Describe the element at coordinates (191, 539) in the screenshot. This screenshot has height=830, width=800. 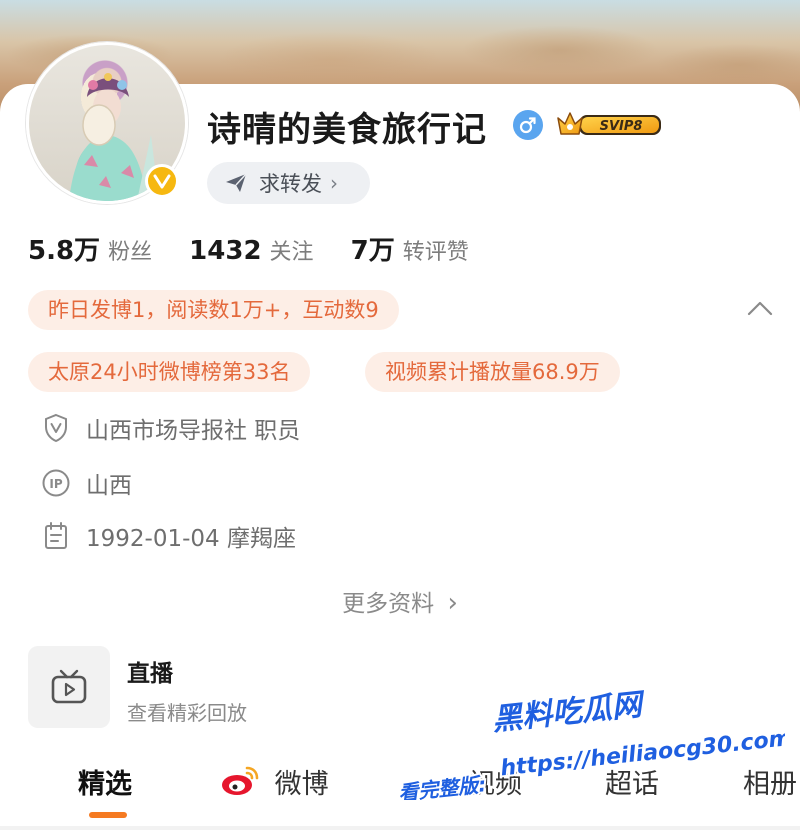
I see `birthday-text: 1992-01-04 摩羯座` at that location.